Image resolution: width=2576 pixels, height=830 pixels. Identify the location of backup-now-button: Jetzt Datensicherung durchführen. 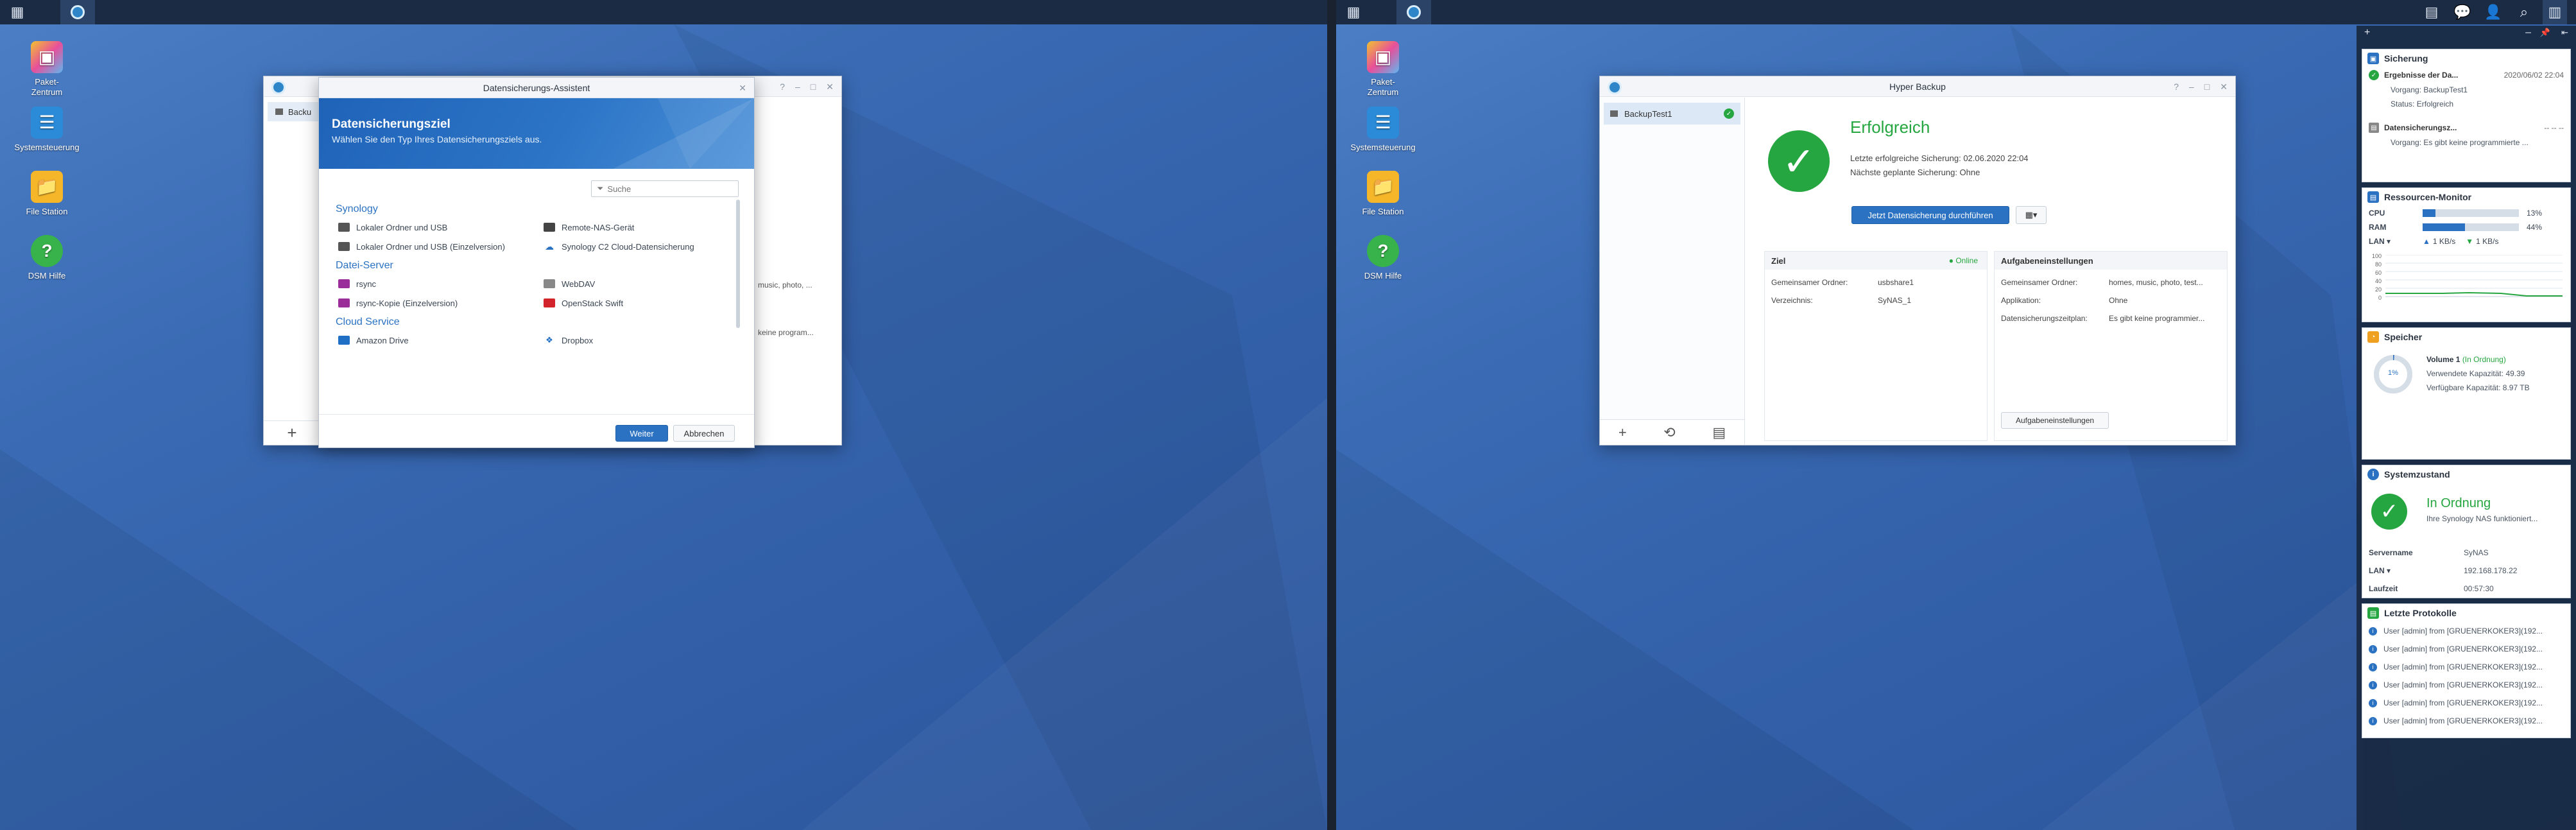
(1930, 215).